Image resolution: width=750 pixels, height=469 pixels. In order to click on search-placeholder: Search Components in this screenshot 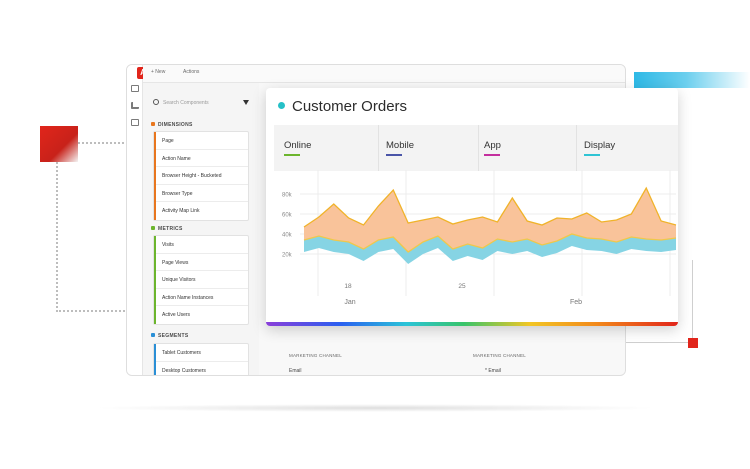, I will do `click(186, 103)`.